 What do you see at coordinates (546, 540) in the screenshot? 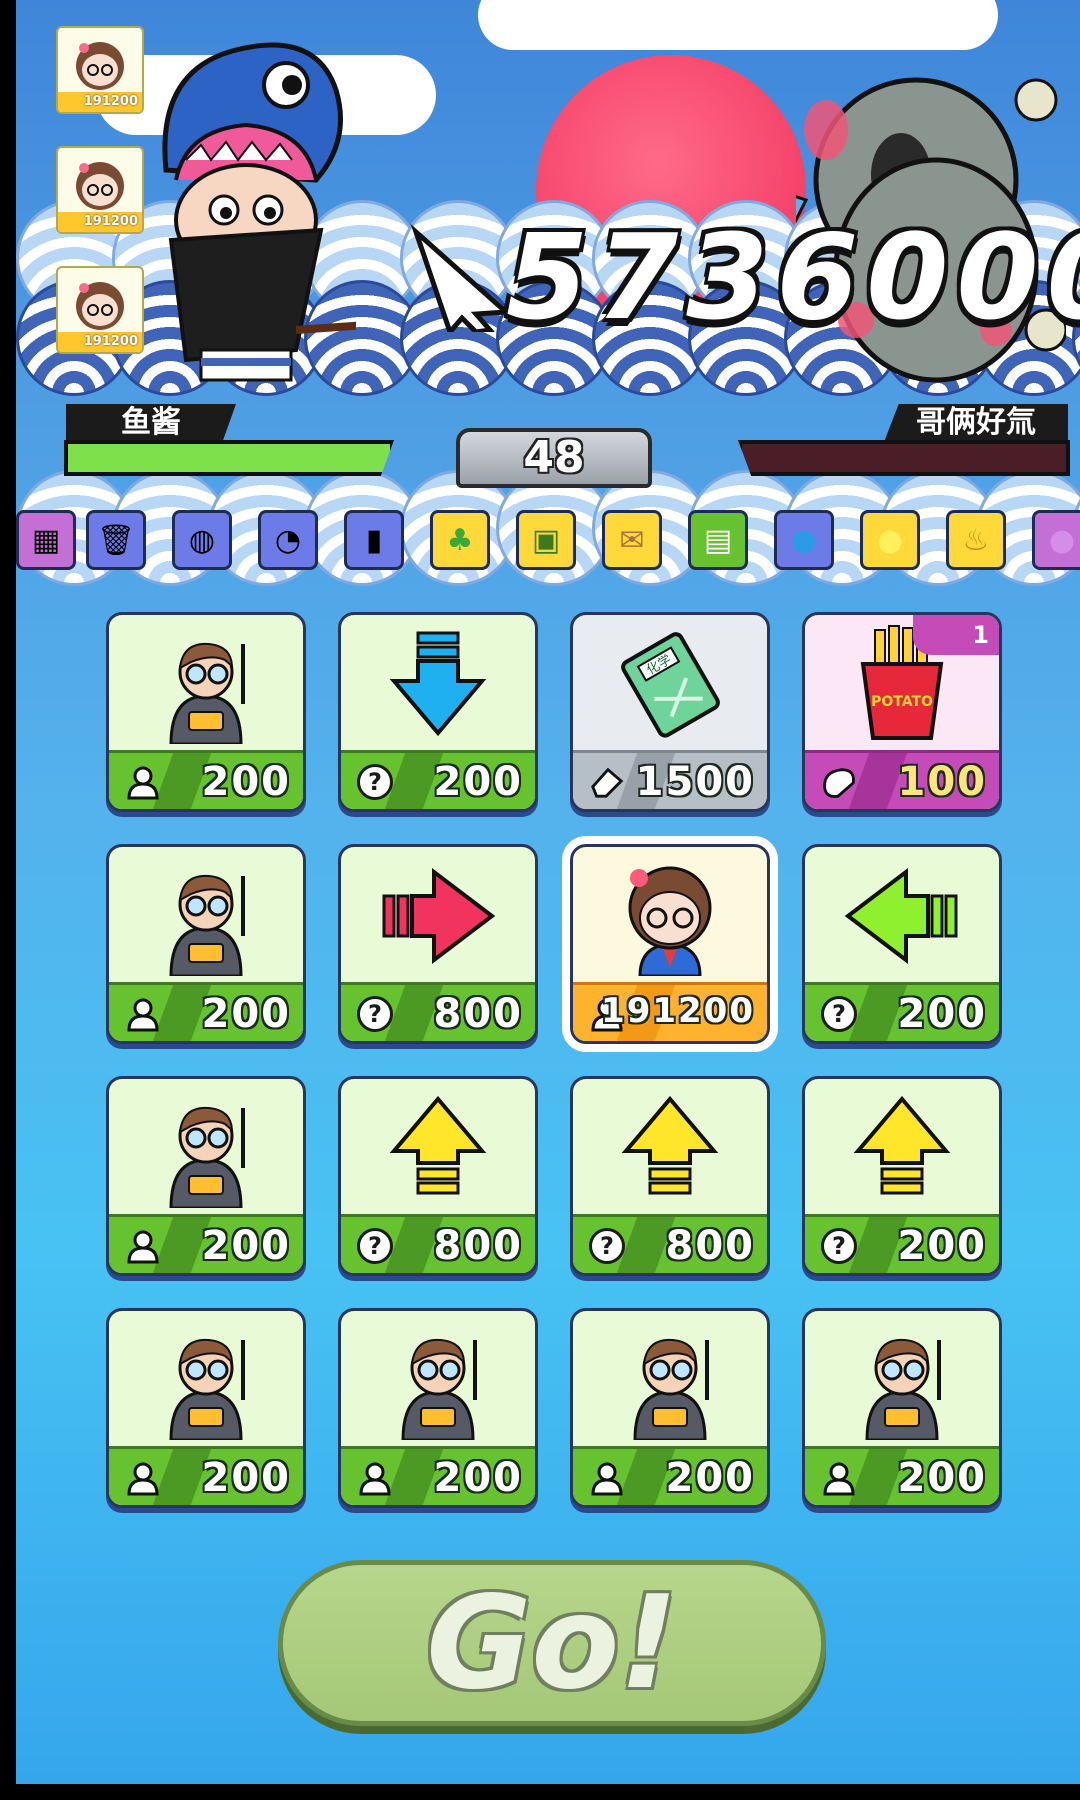
I see `treasure-chest-icon: ▣` at bounding box center [546, 540].